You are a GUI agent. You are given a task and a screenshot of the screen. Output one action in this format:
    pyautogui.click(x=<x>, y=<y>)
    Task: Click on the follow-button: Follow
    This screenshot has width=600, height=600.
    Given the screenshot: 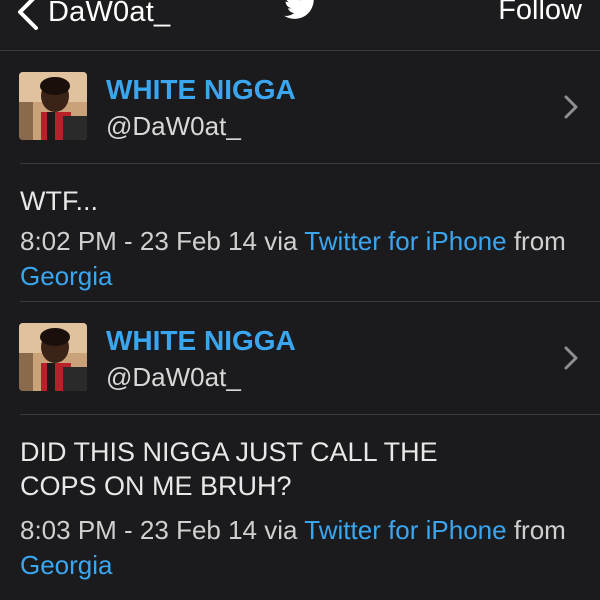 What is the action you would take?
    pyautogui.click(x=540, y=16)
    